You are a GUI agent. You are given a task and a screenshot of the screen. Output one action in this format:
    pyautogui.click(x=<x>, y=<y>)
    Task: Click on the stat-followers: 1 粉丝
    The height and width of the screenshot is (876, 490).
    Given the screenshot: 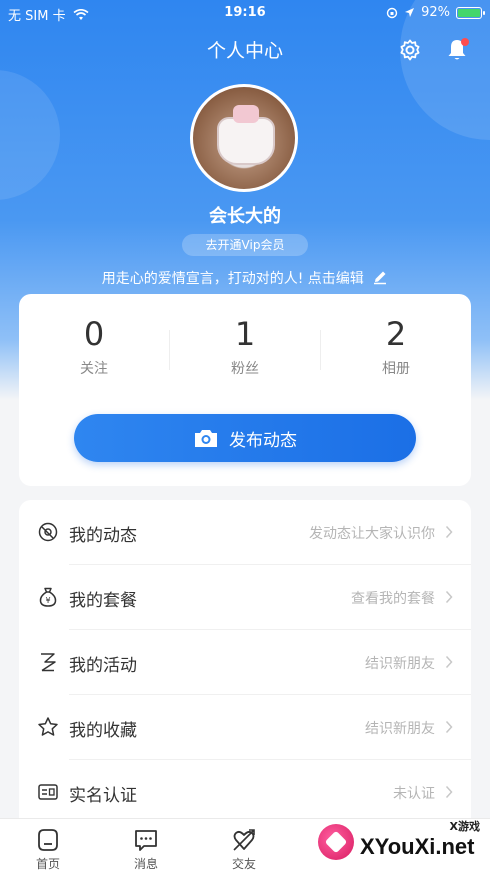 What is the action you would take?
    pyautogui.click(x=245, y=346)
    